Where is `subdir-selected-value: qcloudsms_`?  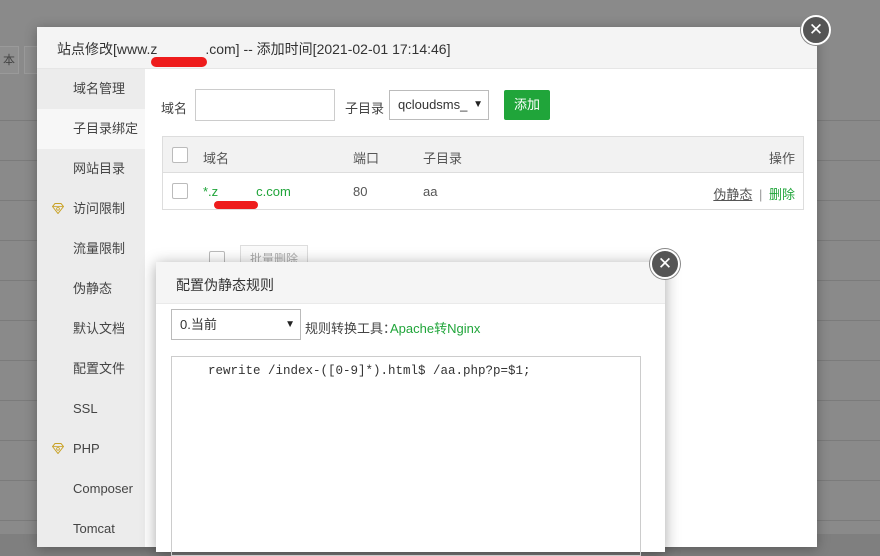
subdir-selected-value: qcloudsms_ is located at coordinates (433, 104).